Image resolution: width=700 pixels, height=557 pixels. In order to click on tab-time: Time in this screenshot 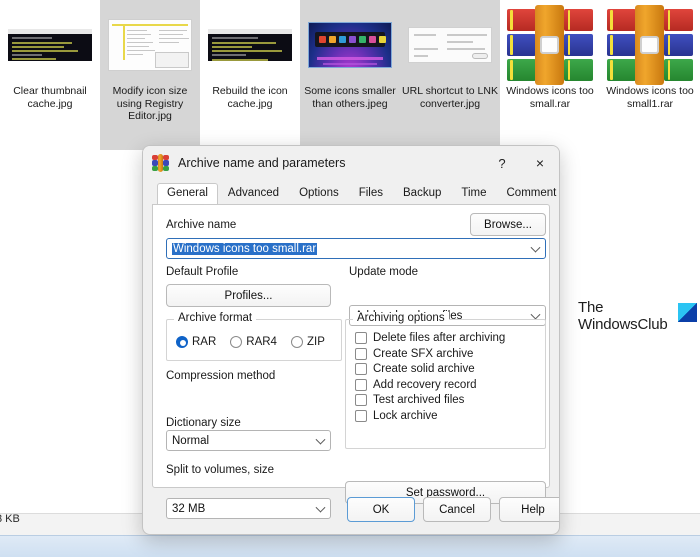, I will do `click(473, 193)`.